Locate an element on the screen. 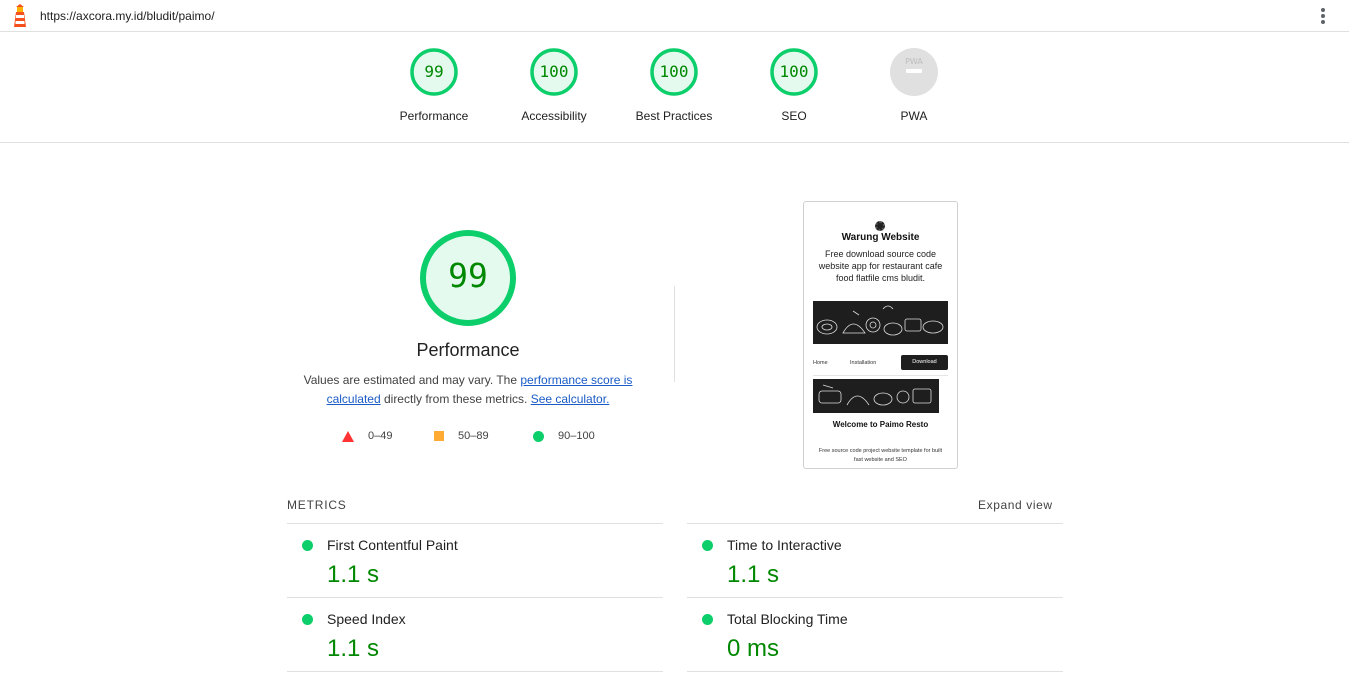  desc-text: Values are estimated and may vary. The is located at coordinates (412, 380).